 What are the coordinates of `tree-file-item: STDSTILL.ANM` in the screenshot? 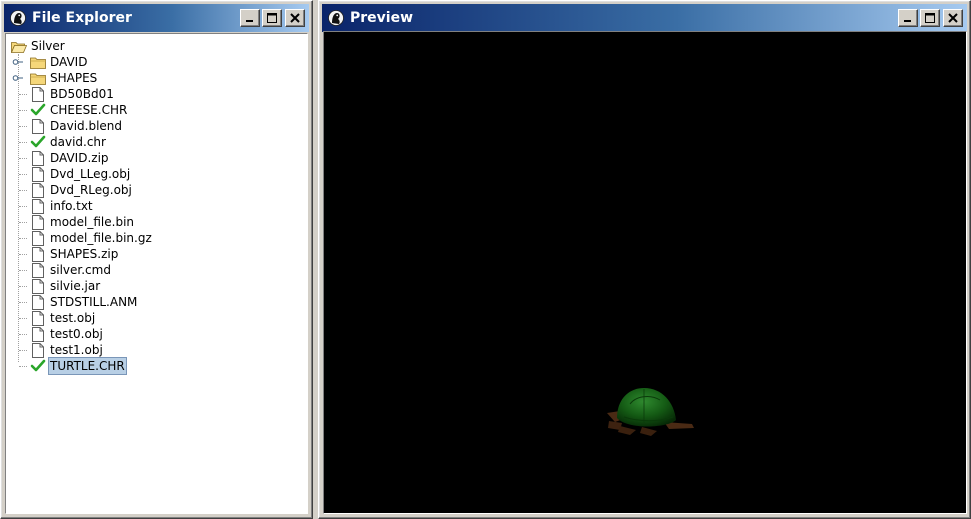 It's located at (156, 302).